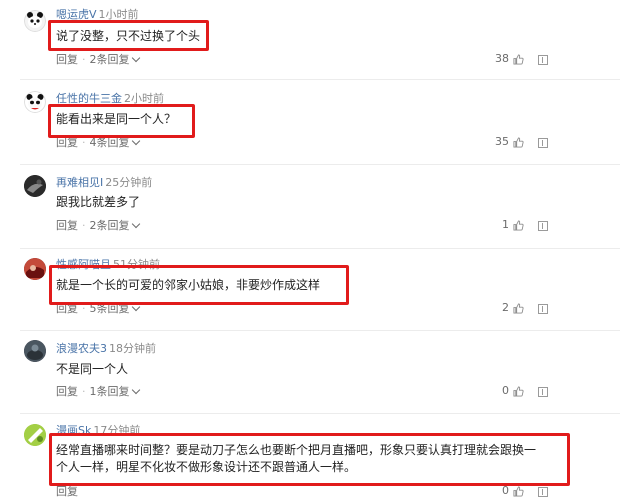  I want to click on comment-tools: 1, so click(522, 224).